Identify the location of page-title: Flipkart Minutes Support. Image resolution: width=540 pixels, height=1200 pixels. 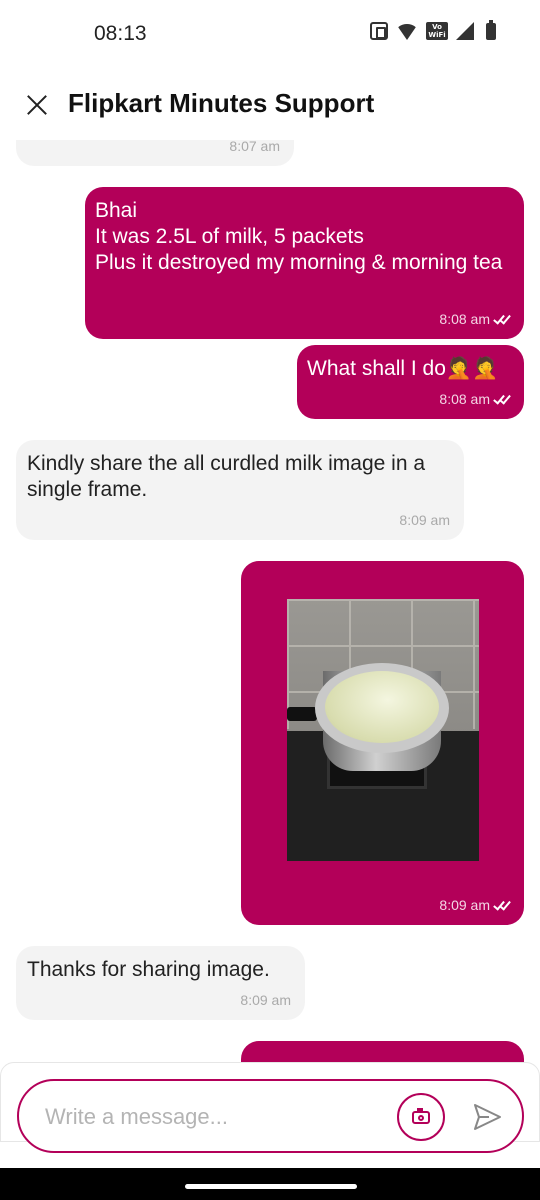
(221, 103).